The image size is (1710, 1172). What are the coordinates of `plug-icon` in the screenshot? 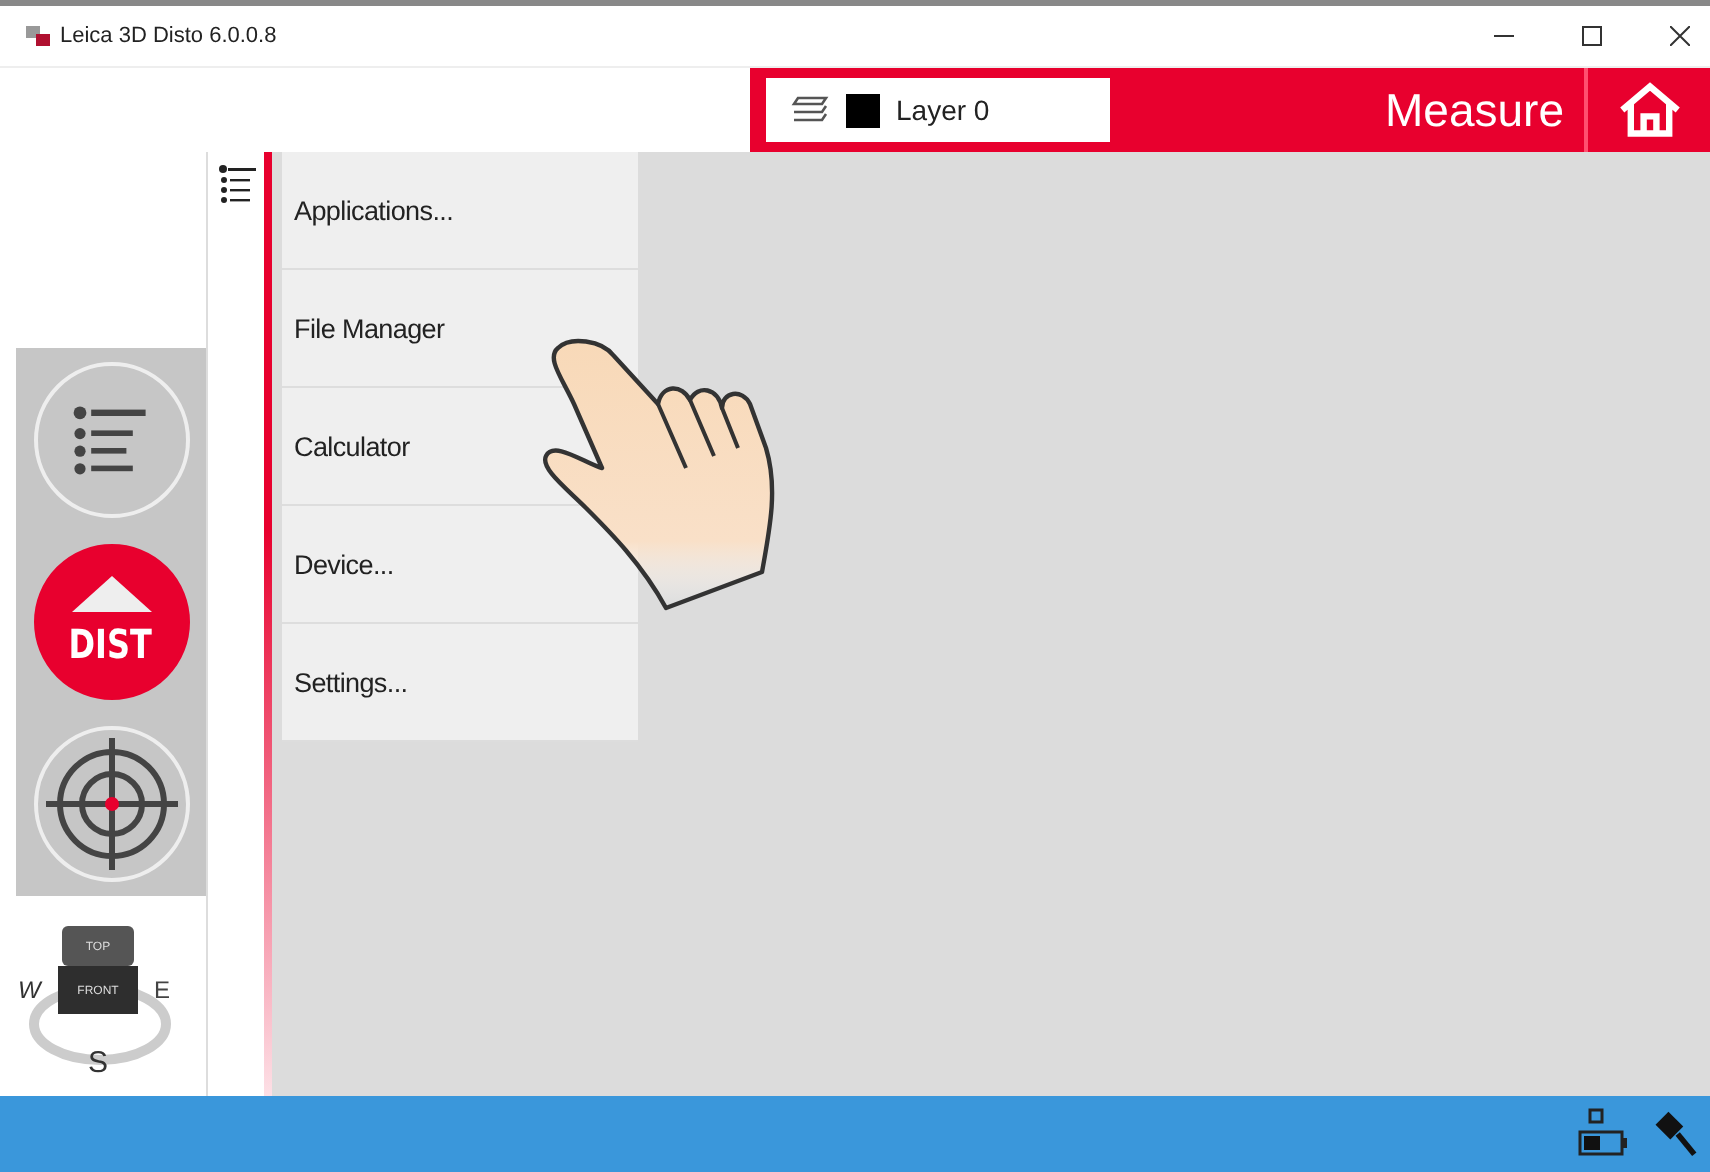 It's located at (1674, 1134).